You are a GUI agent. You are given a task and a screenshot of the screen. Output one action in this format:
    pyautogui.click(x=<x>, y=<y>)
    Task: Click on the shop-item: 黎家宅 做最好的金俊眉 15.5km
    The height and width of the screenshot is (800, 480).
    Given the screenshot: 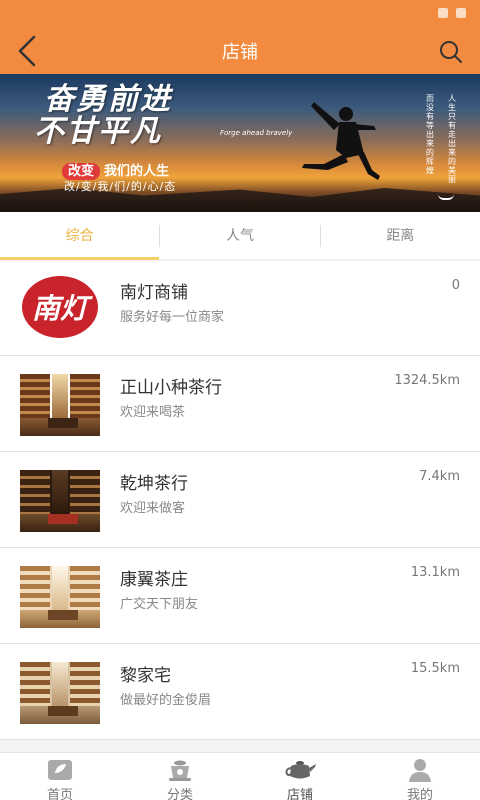 What is the action you would take?
    pyautogui.click(x=240, y=692)
    